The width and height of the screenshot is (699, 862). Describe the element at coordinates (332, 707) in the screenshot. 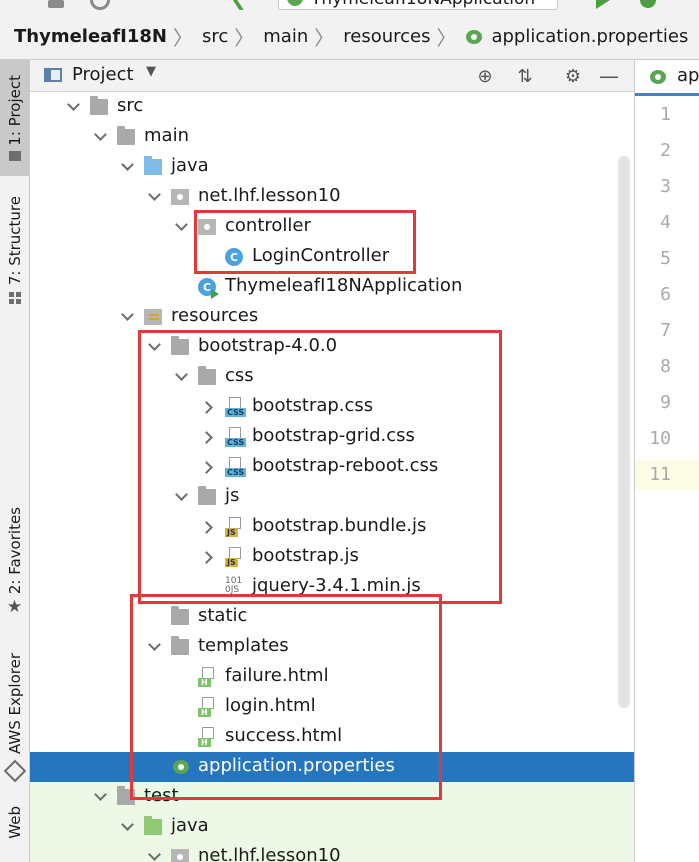

I see `tree-row: Hlogin.html` at that location.